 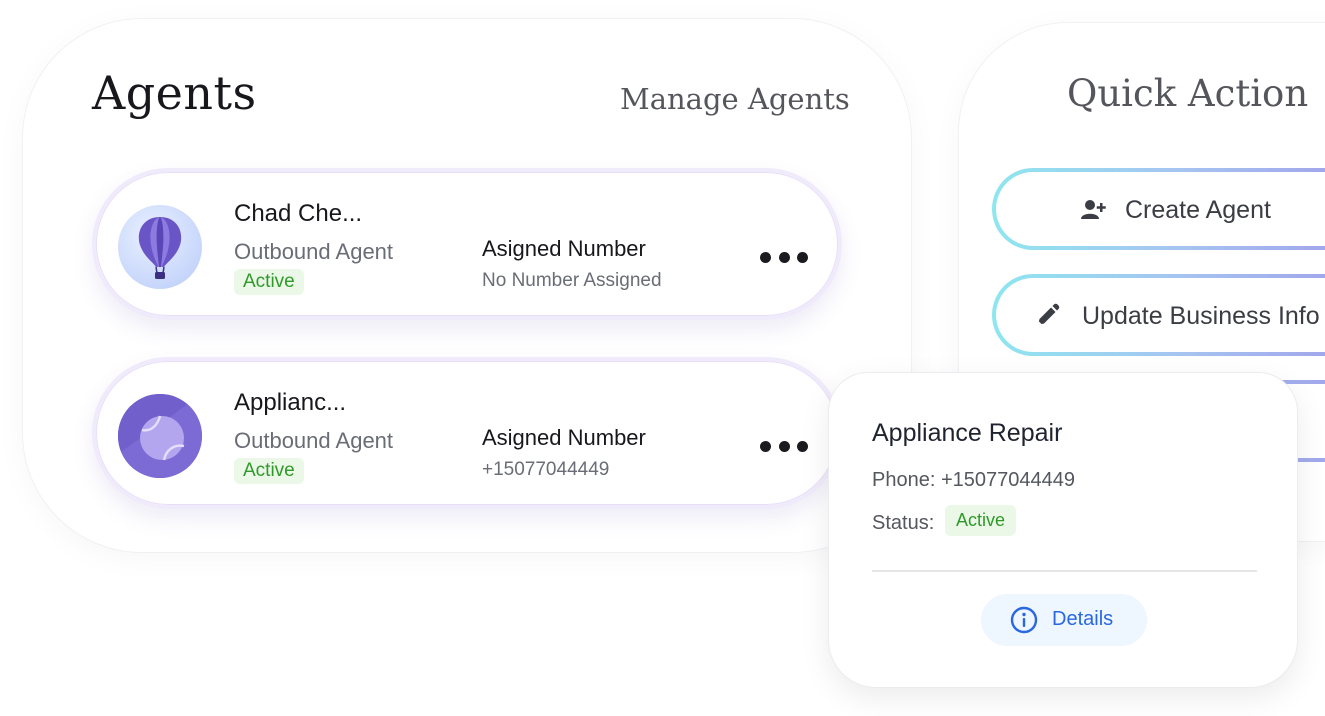 I want to click on agents-title: Agents, so click(x=174, y=93).